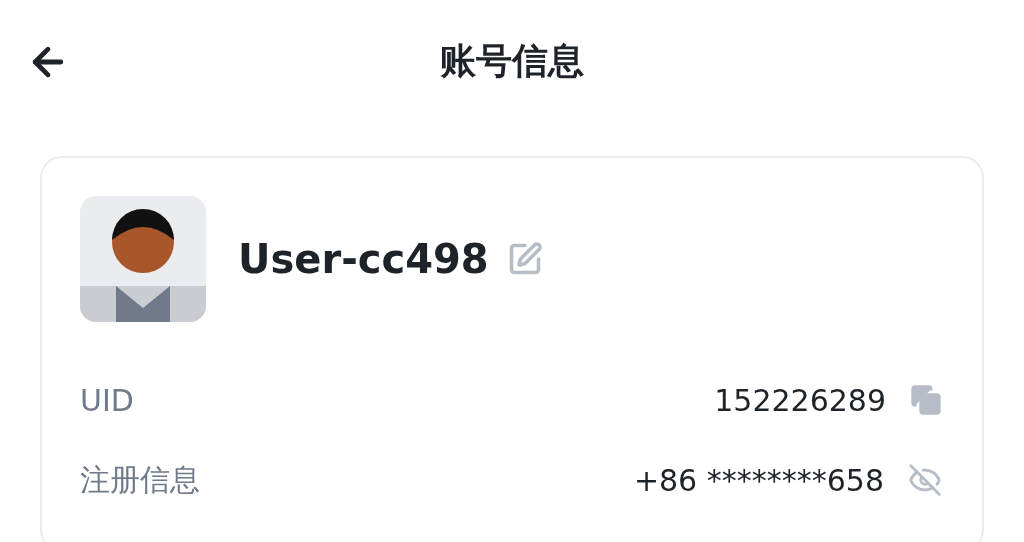  I want to click on row-value: +86 ********658, so click(758, 480).